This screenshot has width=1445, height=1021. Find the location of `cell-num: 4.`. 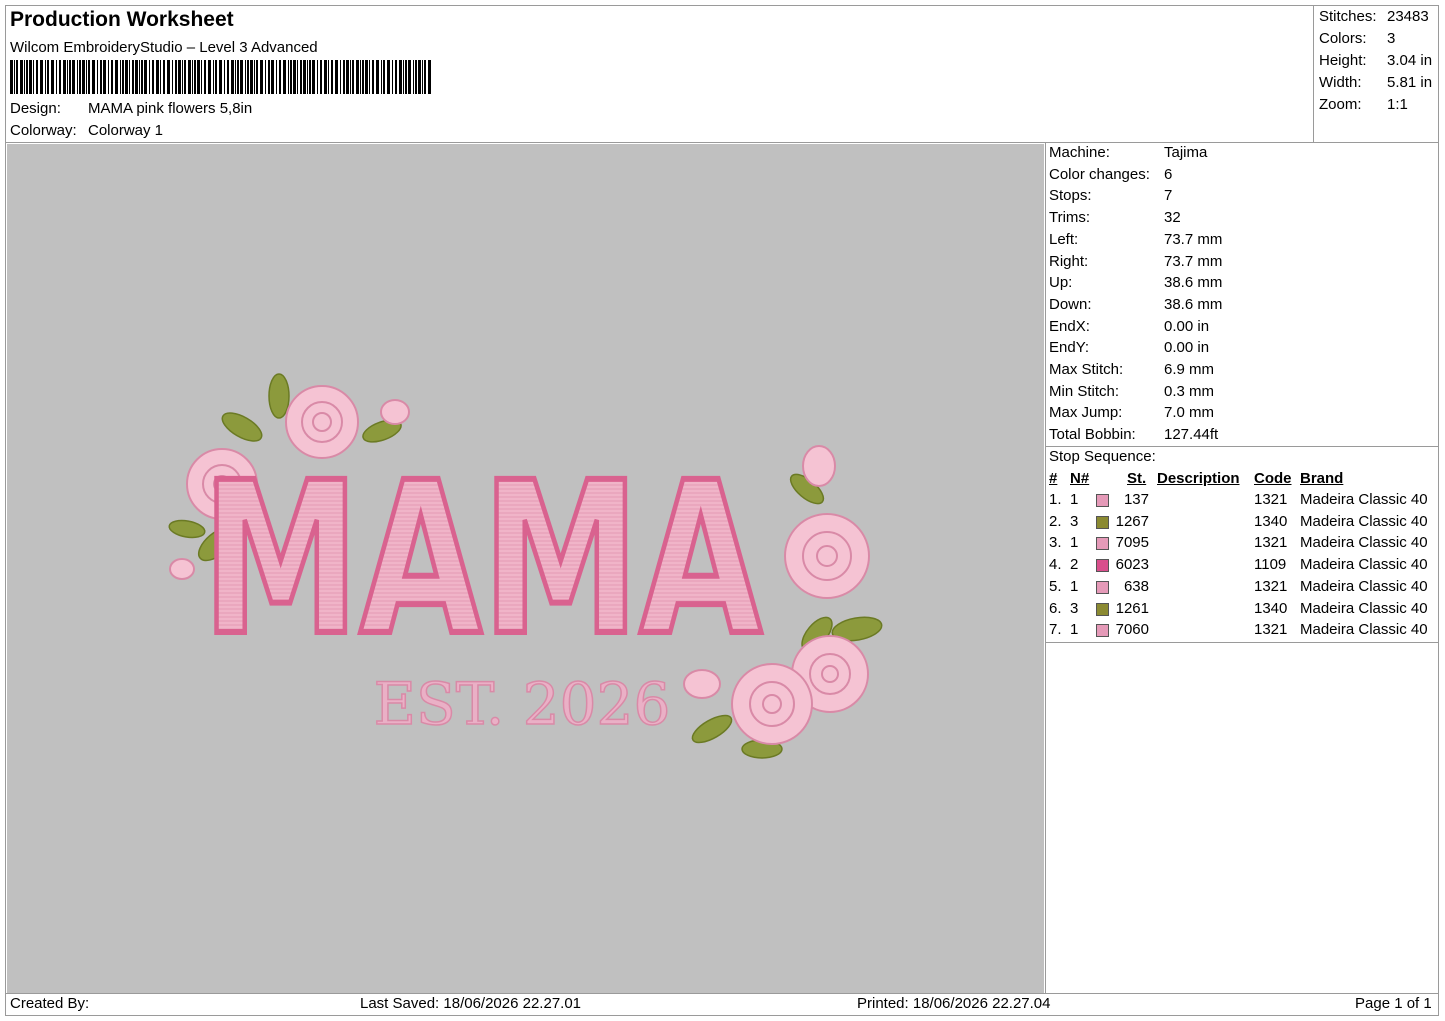

cell-num: 4. is located at coordinates (1055, 565).